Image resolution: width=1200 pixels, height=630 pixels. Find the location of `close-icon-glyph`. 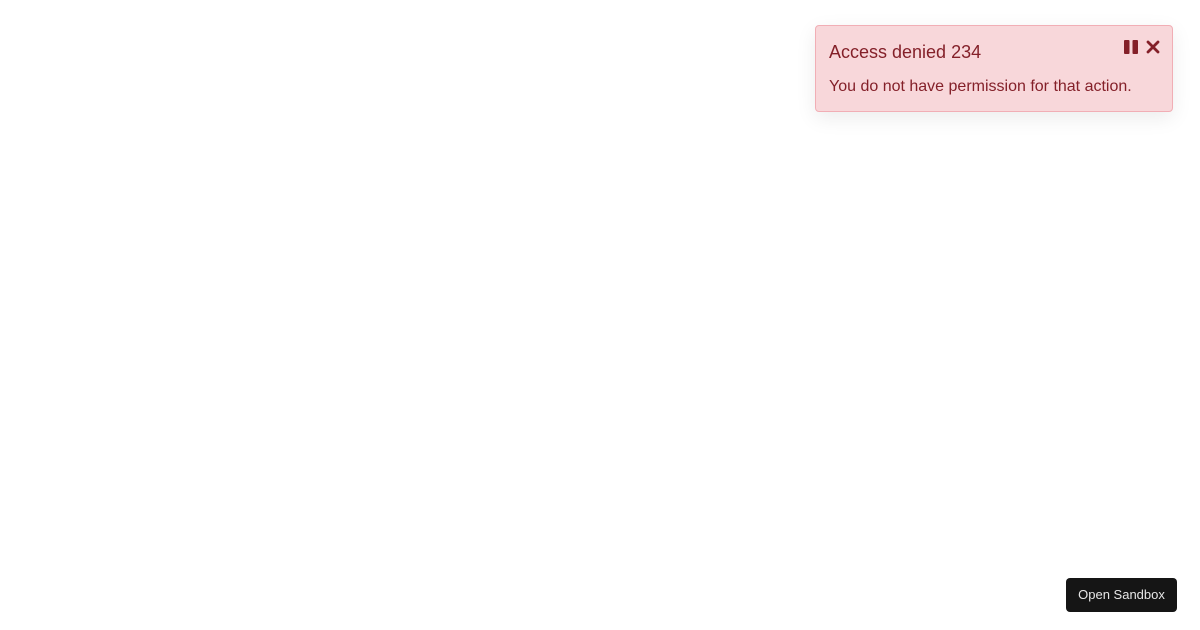

close-icon-glyph is located at coordinates (1153, 47).